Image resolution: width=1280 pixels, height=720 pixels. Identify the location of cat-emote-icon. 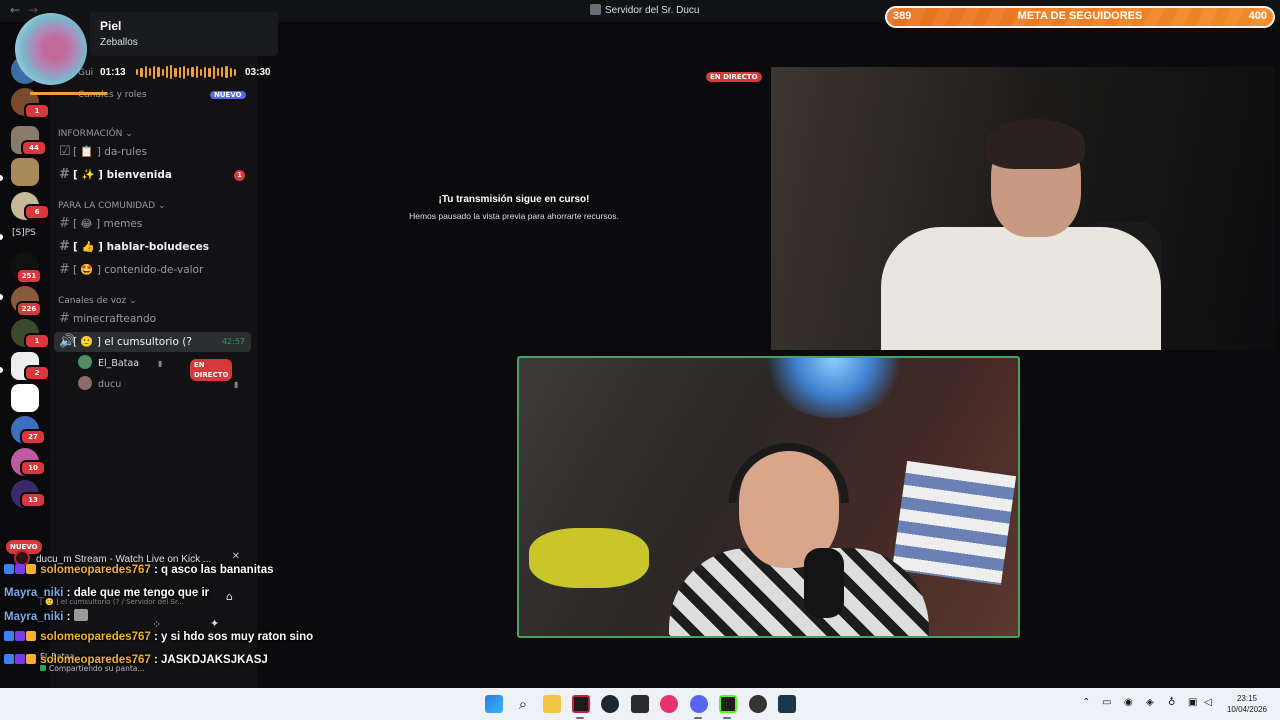
(80, 615).